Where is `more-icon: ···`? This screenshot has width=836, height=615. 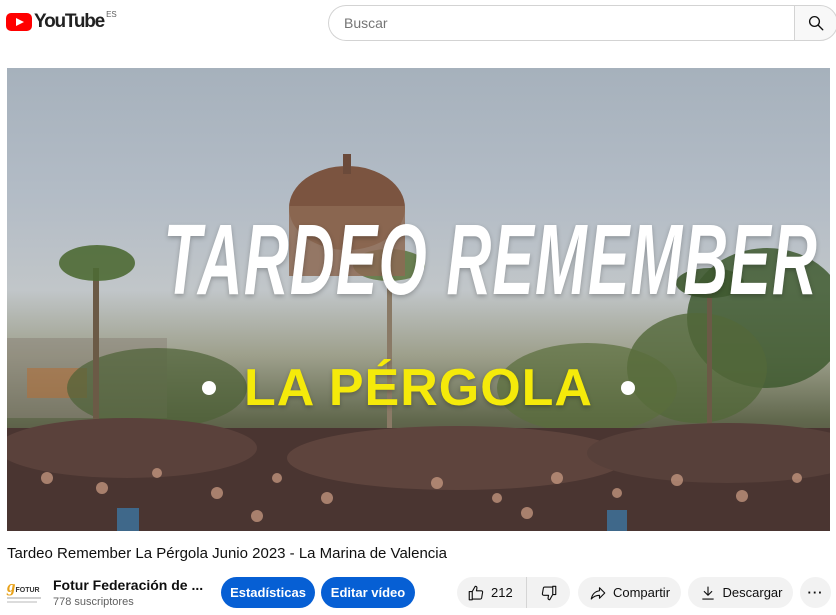
more-icon: ··· is located at coordinates (815, 592).